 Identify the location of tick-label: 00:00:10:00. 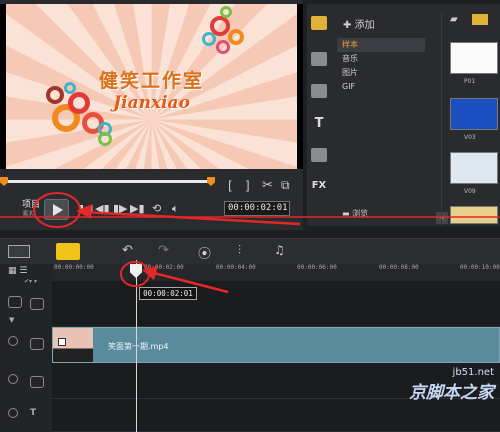
(480, 267).